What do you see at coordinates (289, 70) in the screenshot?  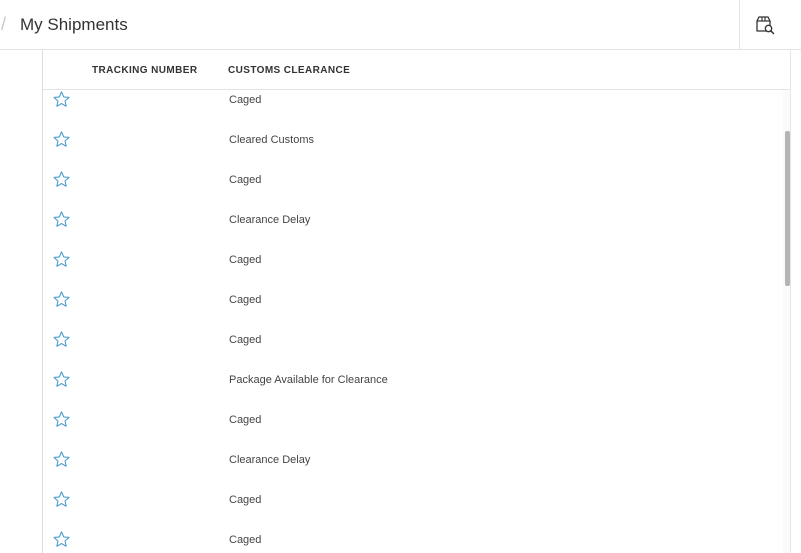 I see `column-header-customs-clearance: CUSTOMS CLEARANCE` at bounding box center [289, 70].